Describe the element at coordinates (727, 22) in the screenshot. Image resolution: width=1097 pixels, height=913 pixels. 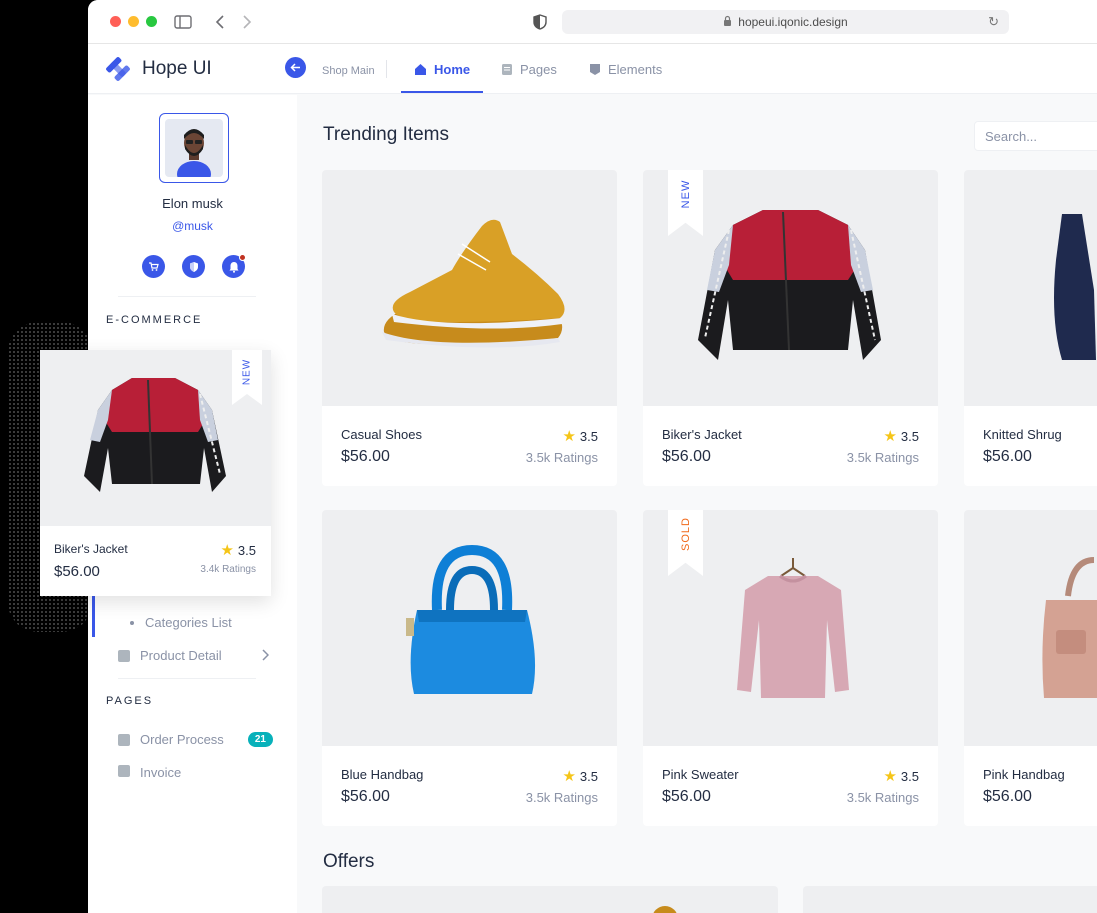
I see `lock-icon` at that location.